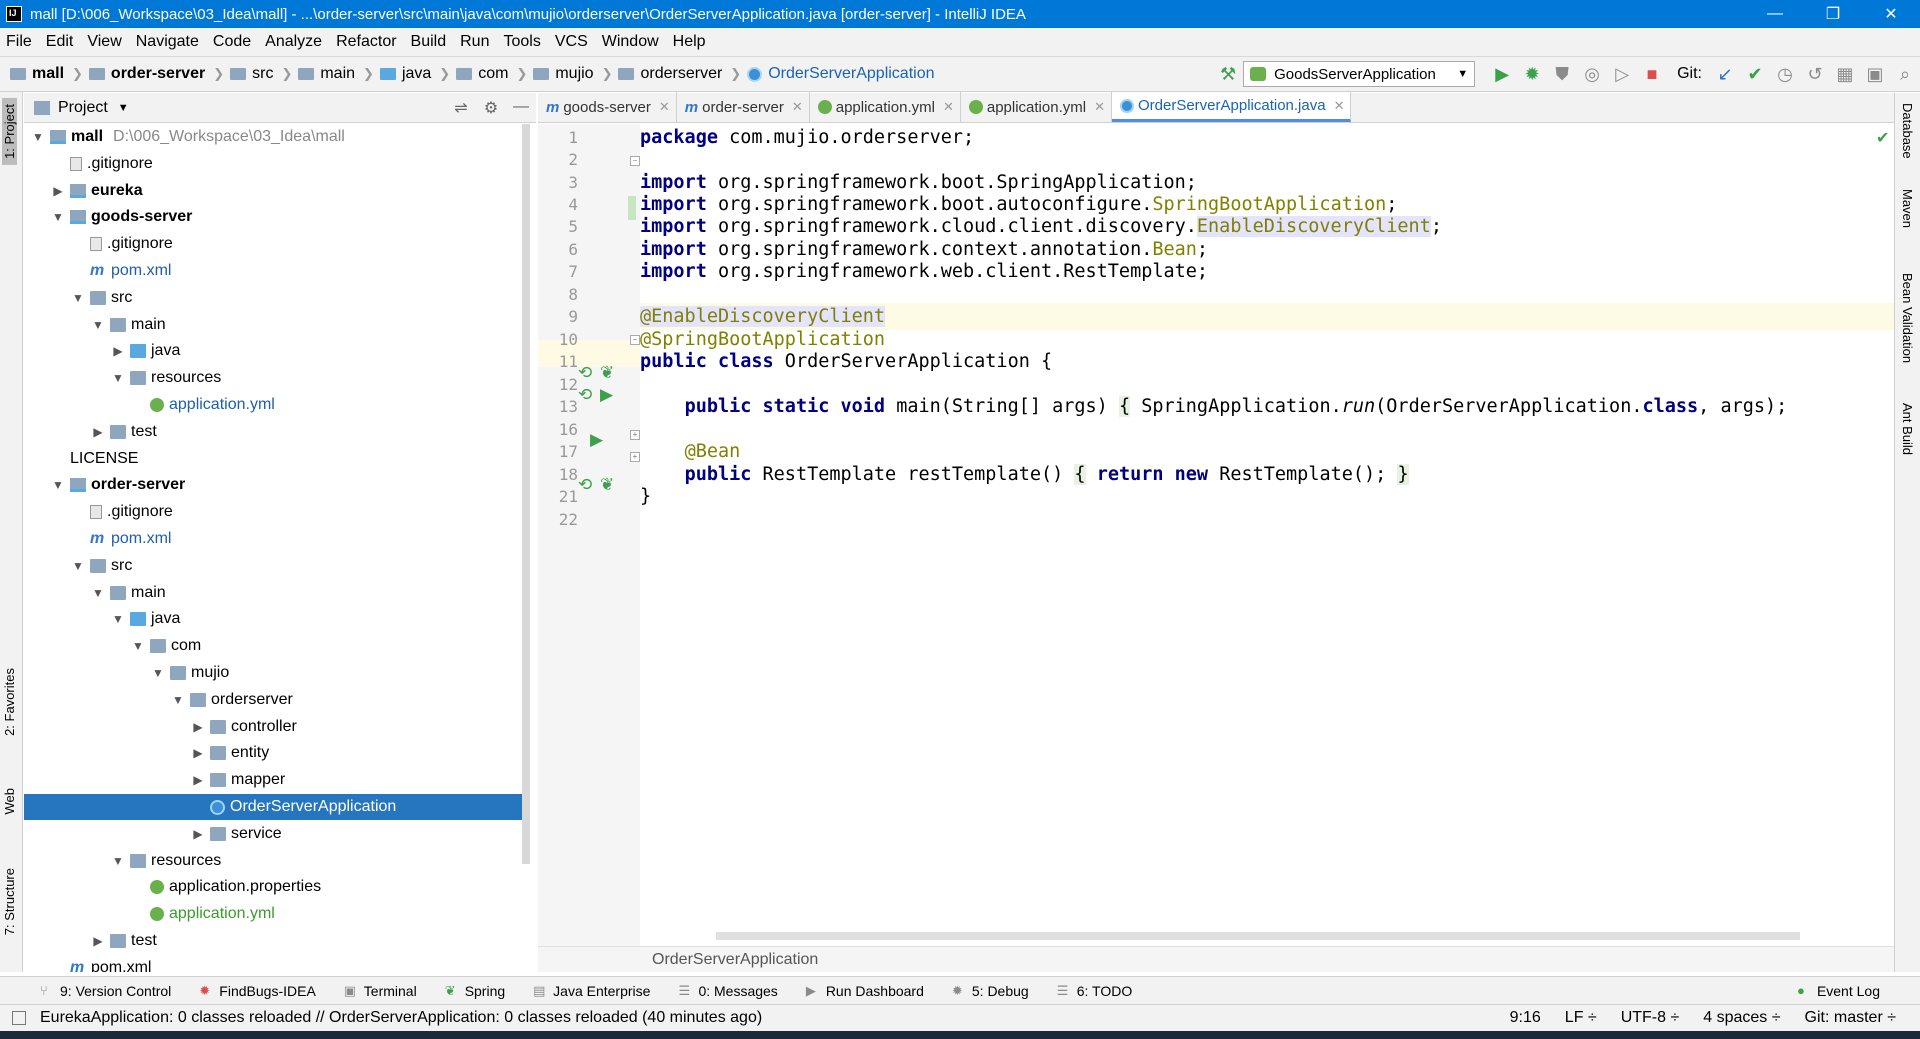  What do you see at coordinates (1231, 107) in the screenshot?
I see `editor-tab: OrderServerApplication.java ✕` at bounding box center [1231, 107].